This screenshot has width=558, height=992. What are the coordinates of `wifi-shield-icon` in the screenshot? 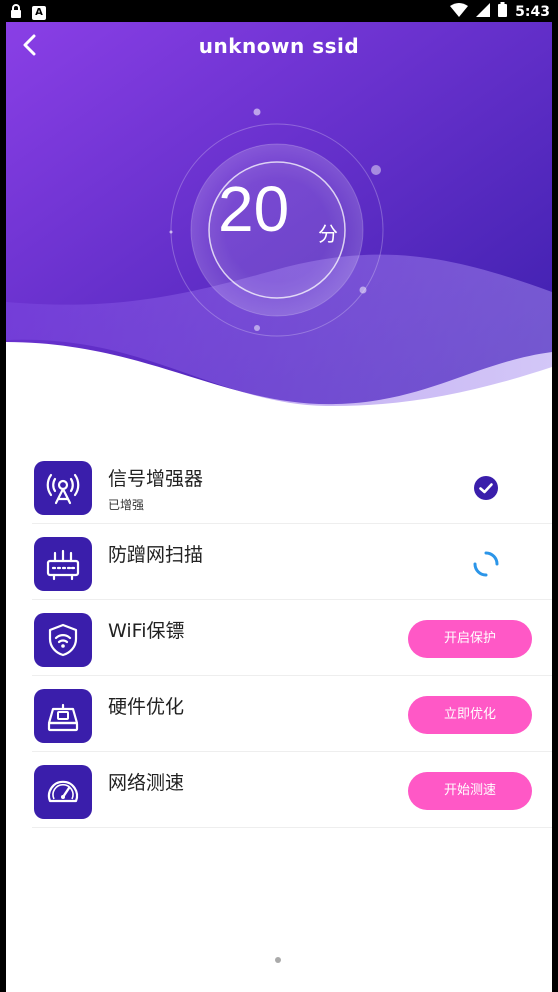 It's located at (63, 640).